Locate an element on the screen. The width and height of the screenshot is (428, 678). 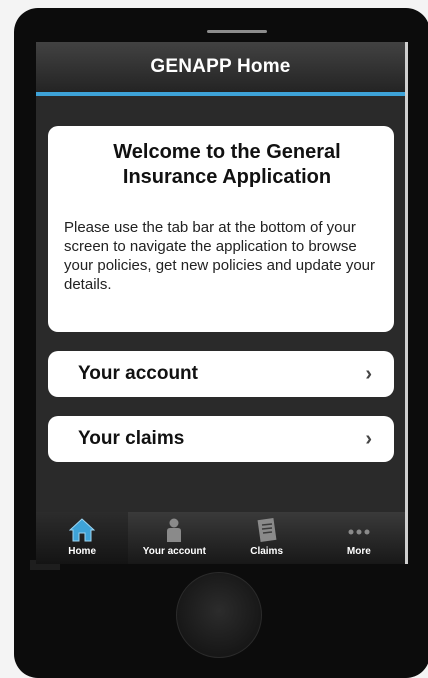
tab-your-account-label: Your account is located at coordinates (174, 551).